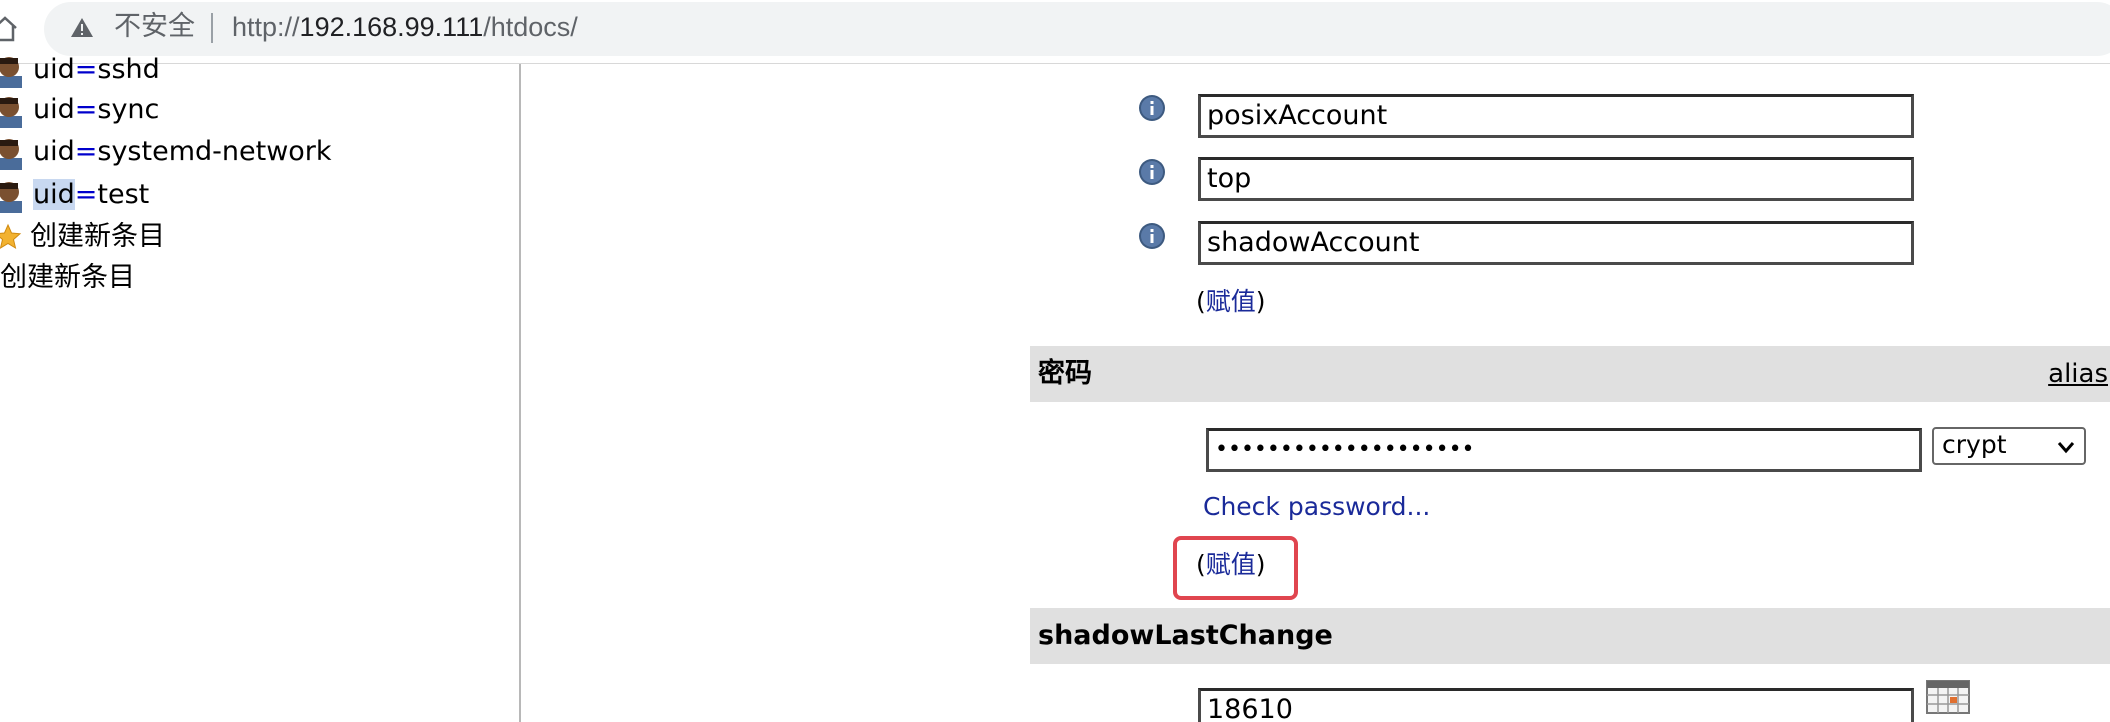 The height and width of the screenshot is (722, 2110). What do you see at coordinates (1556, 243) in the screenshot?
I see `objectclass-field: shadowAccount` at bounding box center [1556, 243].